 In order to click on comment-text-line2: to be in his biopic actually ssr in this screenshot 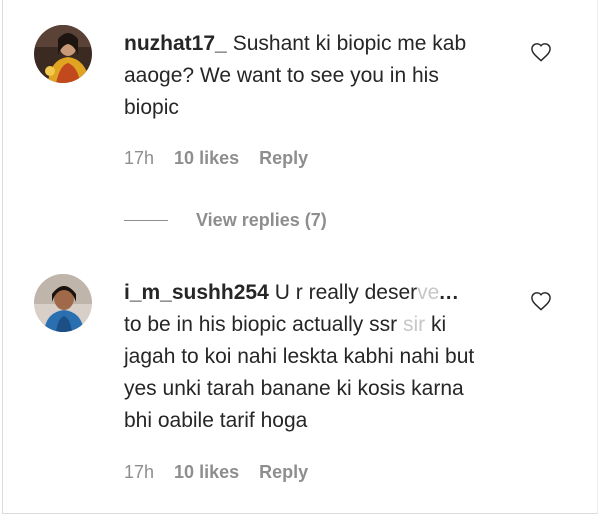, I will do `click(261, 324)`.